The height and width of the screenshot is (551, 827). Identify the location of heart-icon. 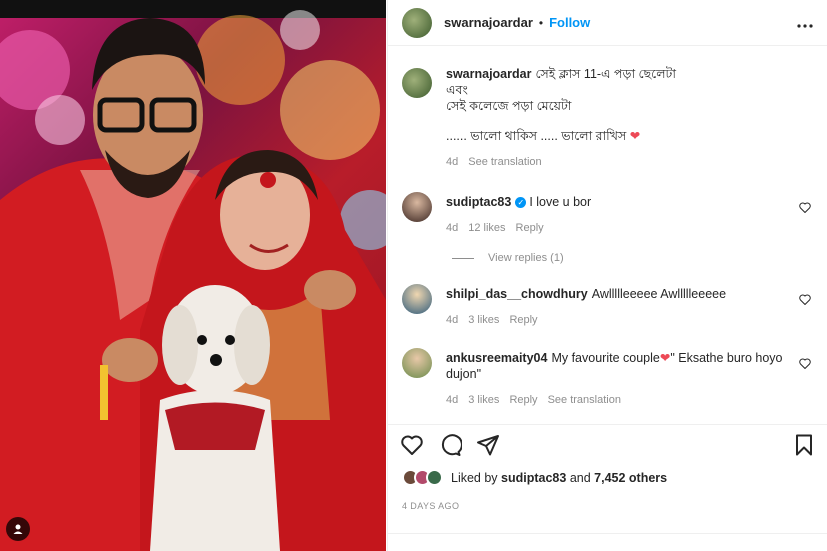
(412, 445).